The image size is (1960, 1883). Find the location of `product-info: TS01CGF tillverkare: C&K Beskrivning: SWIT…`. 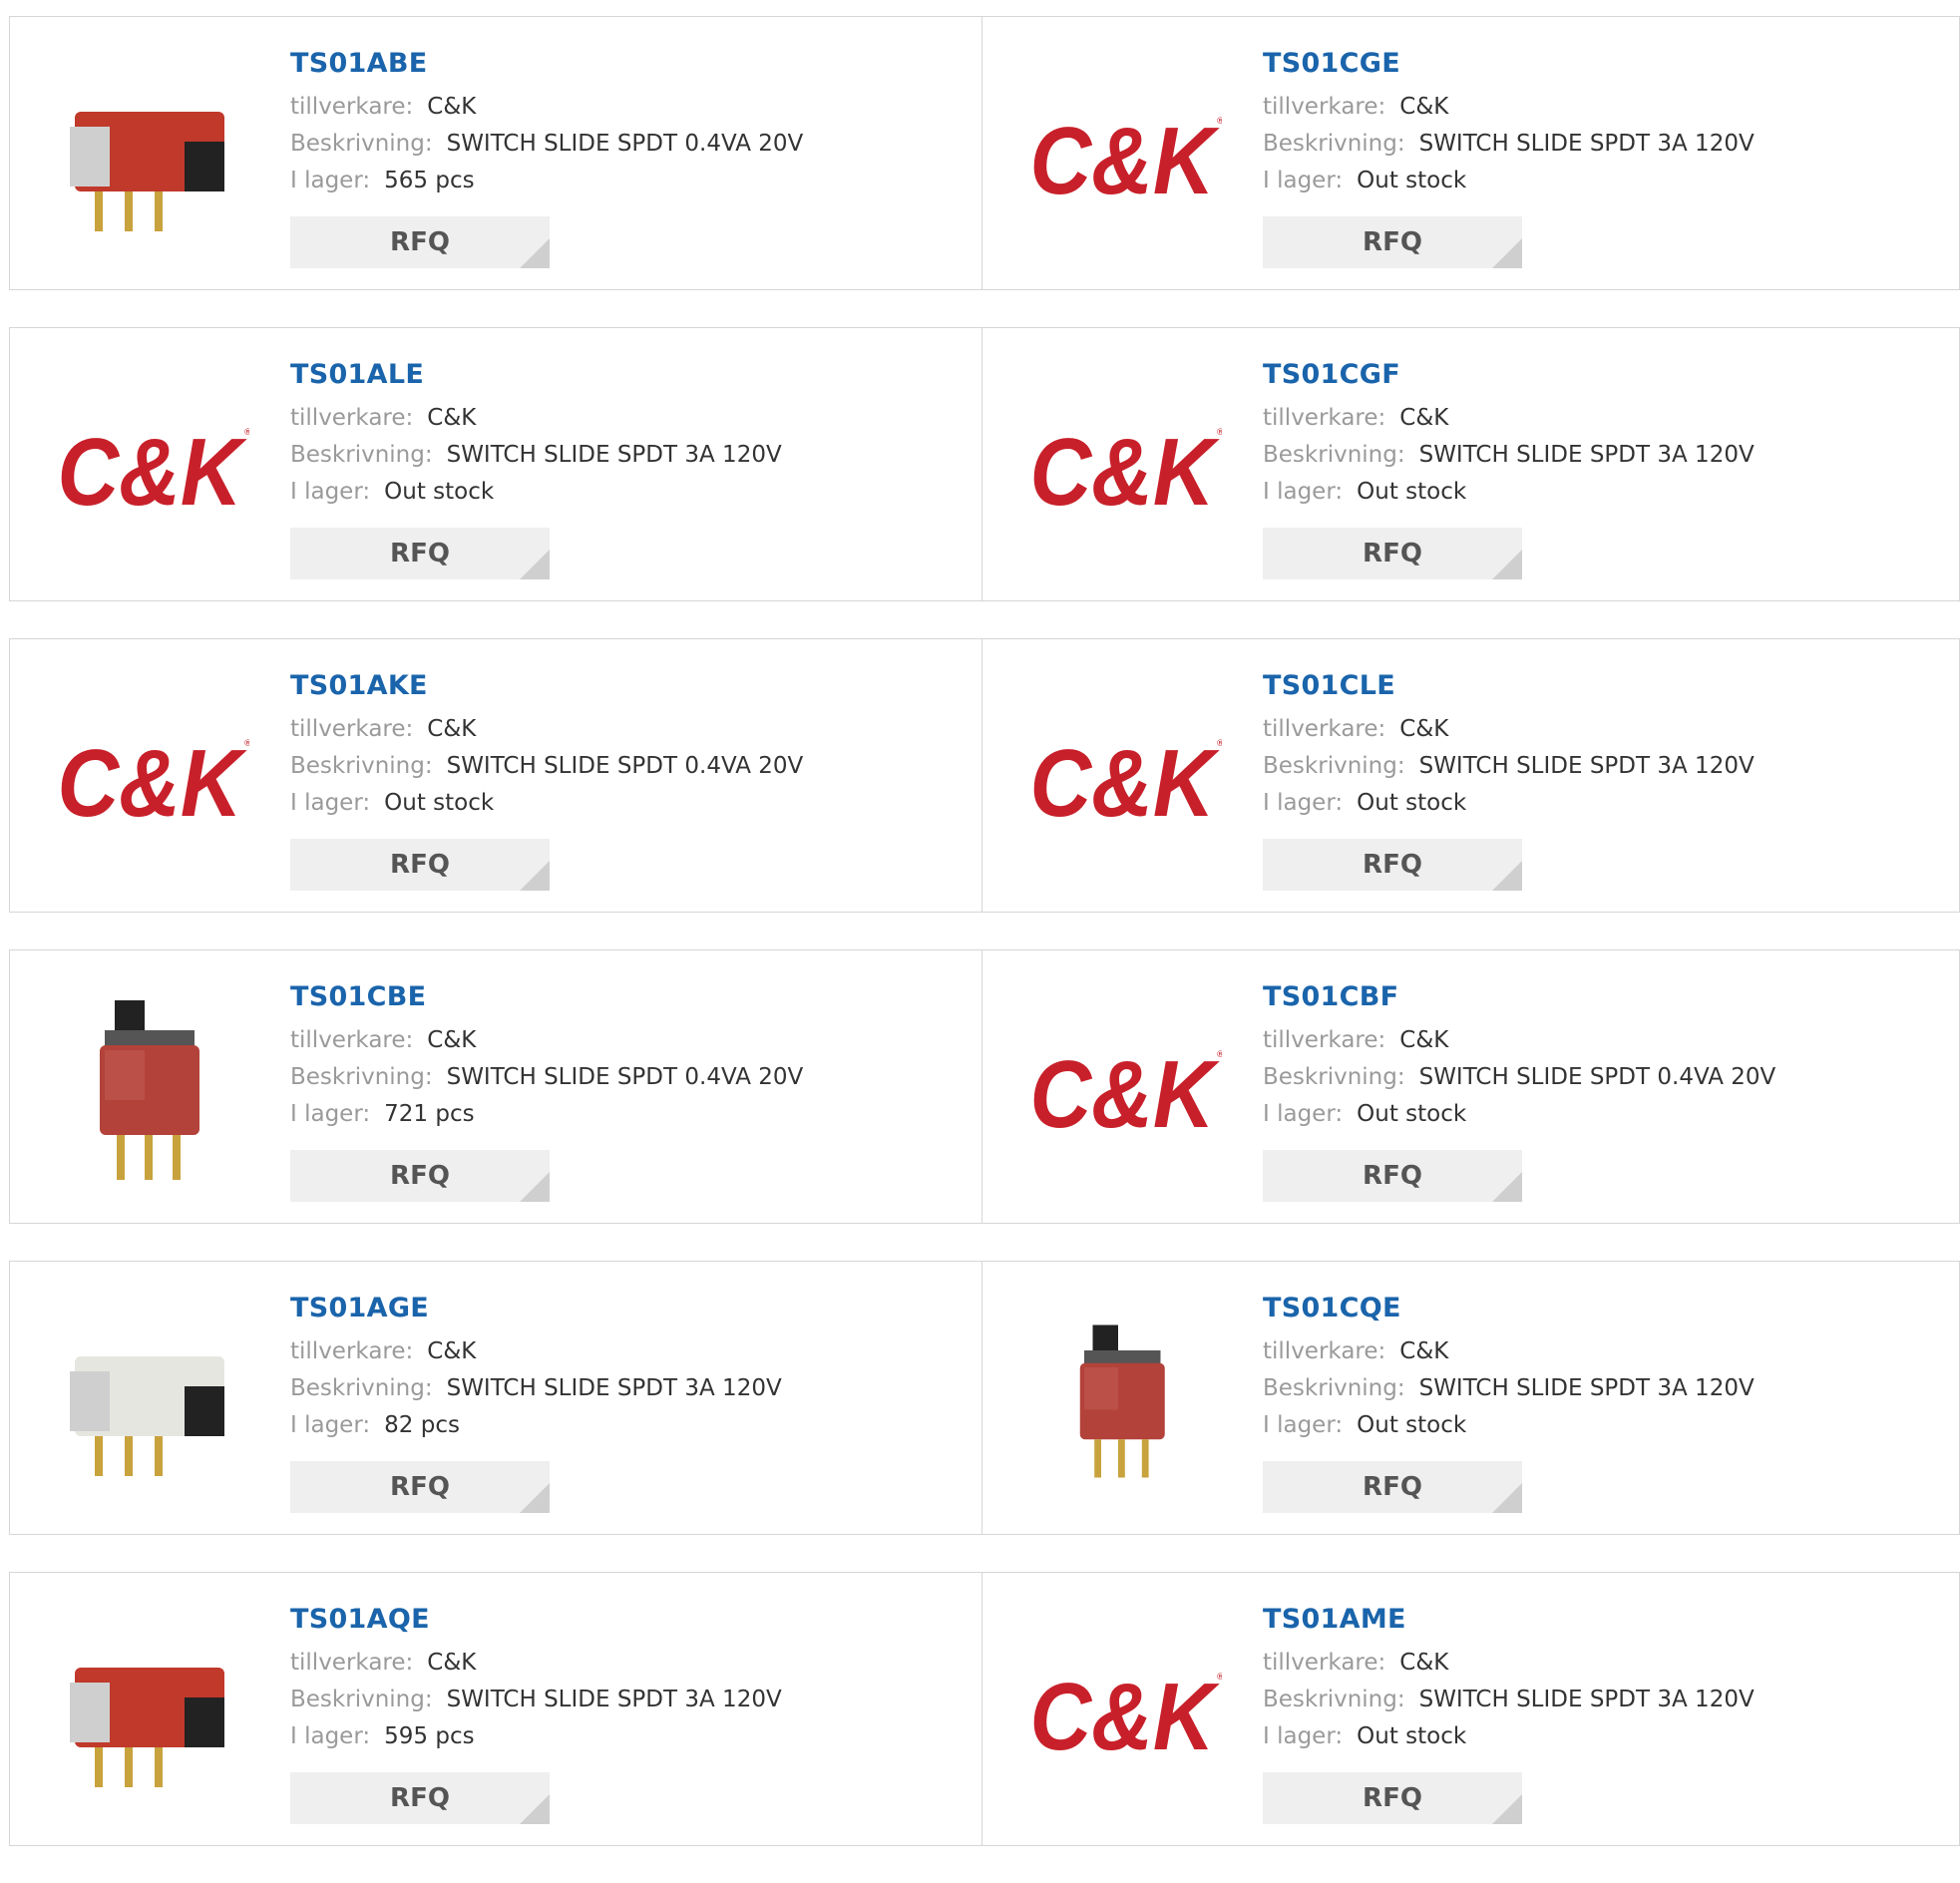

product-info: TS01CGF tillverkare: C&K Beskrivning: SWIT… is located at coordinates (1509, 434).